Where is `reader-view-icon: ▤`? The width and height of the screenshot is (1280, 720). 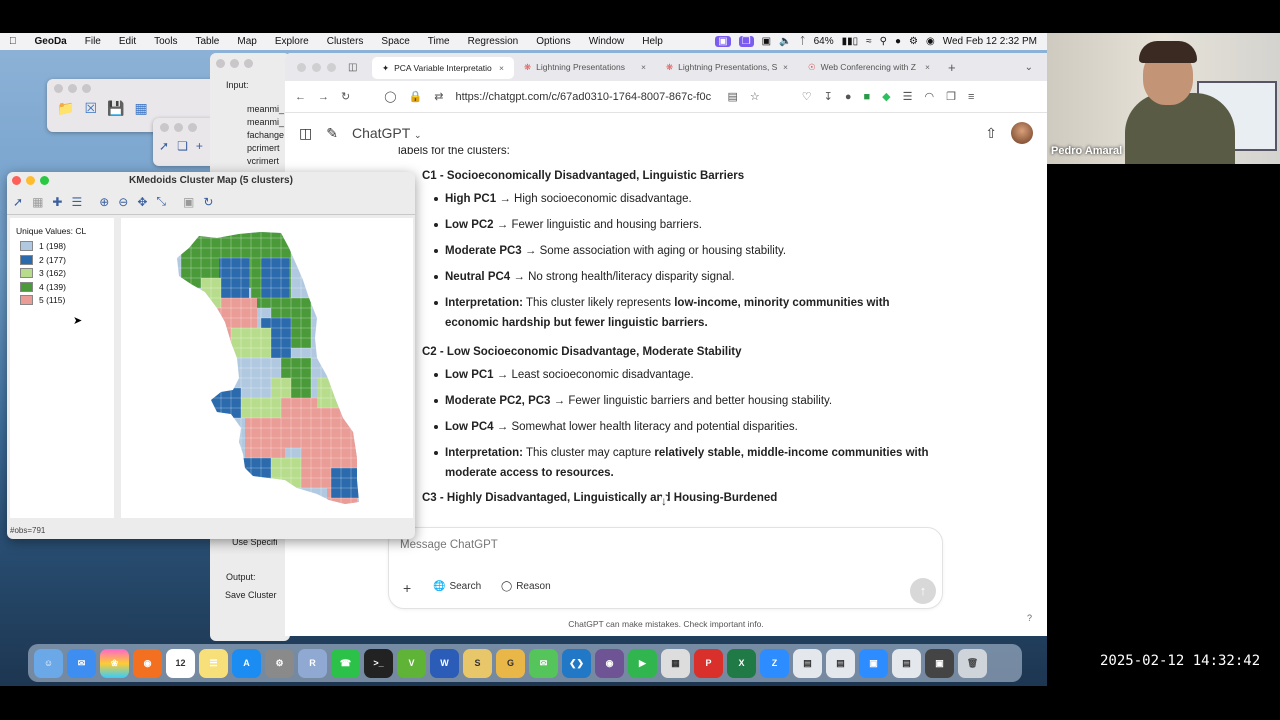 reader-view-icon: ▤ is located at coordinates (732, 96).